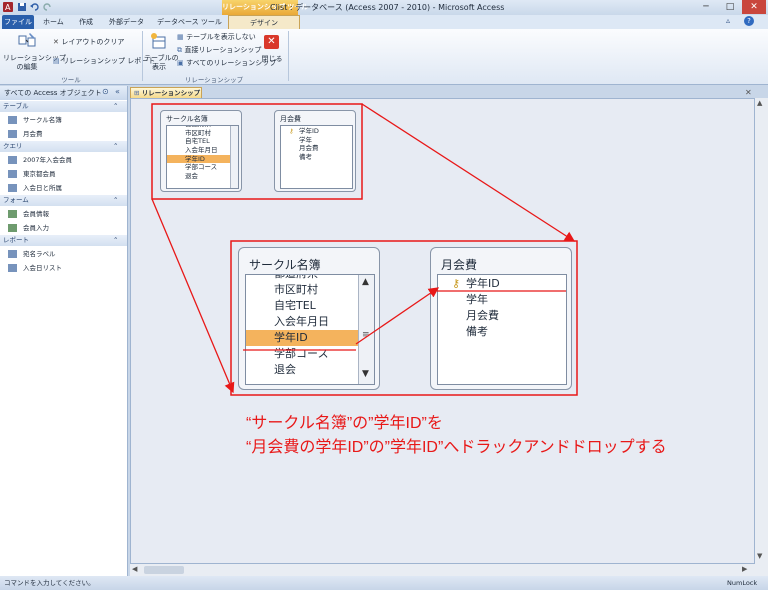 This screenshot has width=768, height=590. What do you see at coordinates (397, 316) in the screenshot?
I see `drag-arrow` at bounding box center [397, 316].